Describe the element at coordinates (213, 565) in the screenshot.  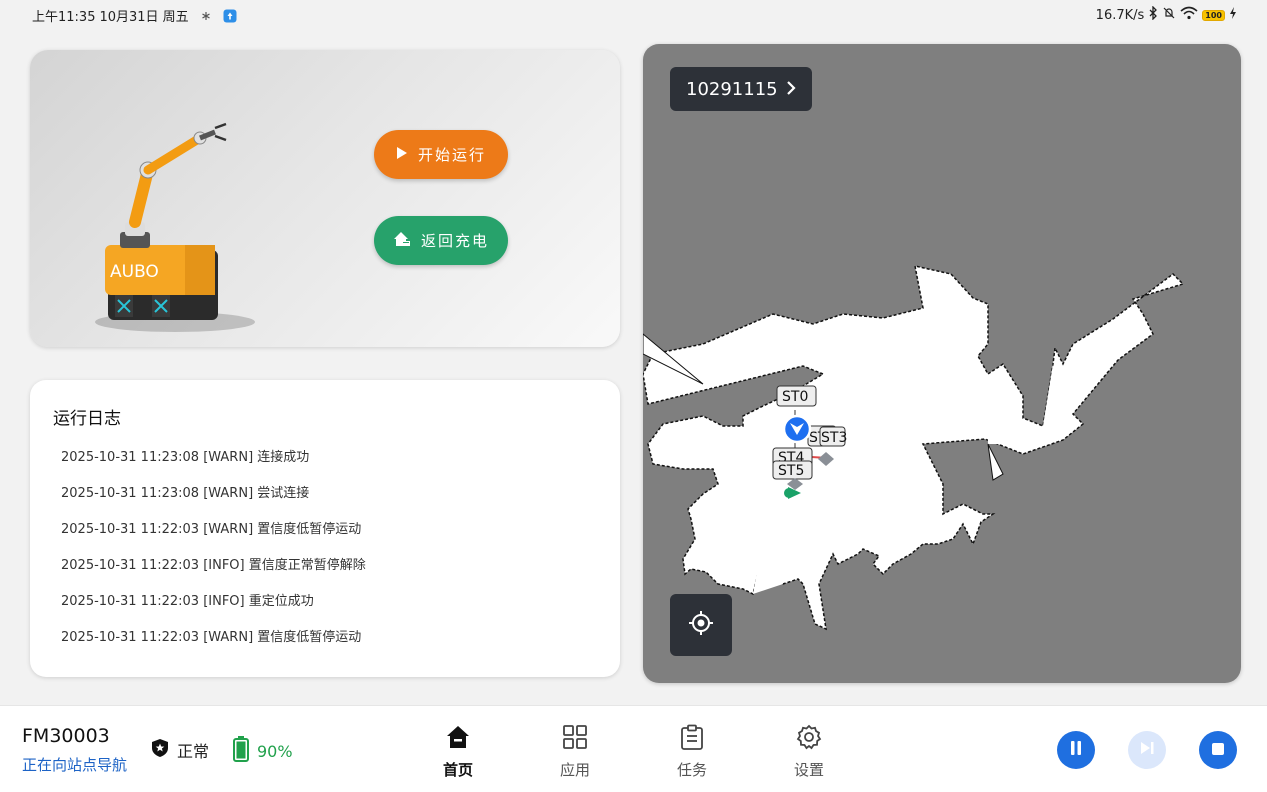
I see `log-entry: 2025-10-31 11:22:03 [INFO] 置信度正常暂停解除` at that location.